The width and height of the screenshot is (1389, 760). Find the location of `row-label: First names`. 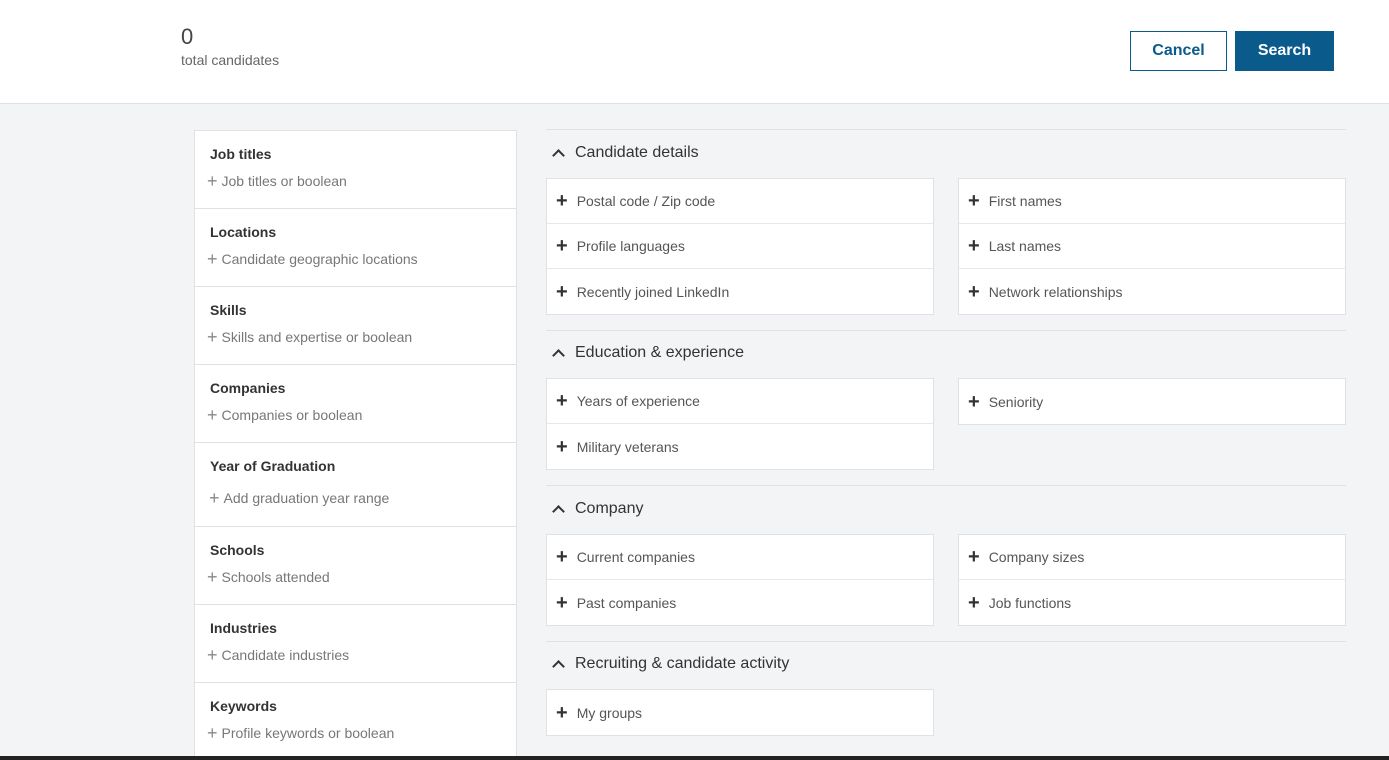

row-label: First names is located at coordinates (1025, 201).